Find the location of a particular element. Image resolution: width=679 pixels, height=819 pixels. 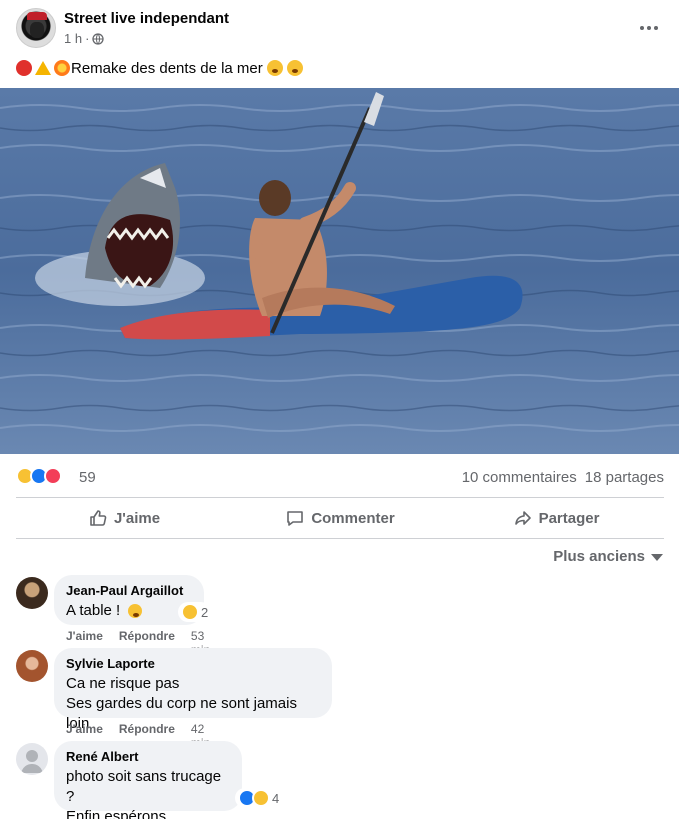

comment-button: Commenter is located at coordinates (340, 518).